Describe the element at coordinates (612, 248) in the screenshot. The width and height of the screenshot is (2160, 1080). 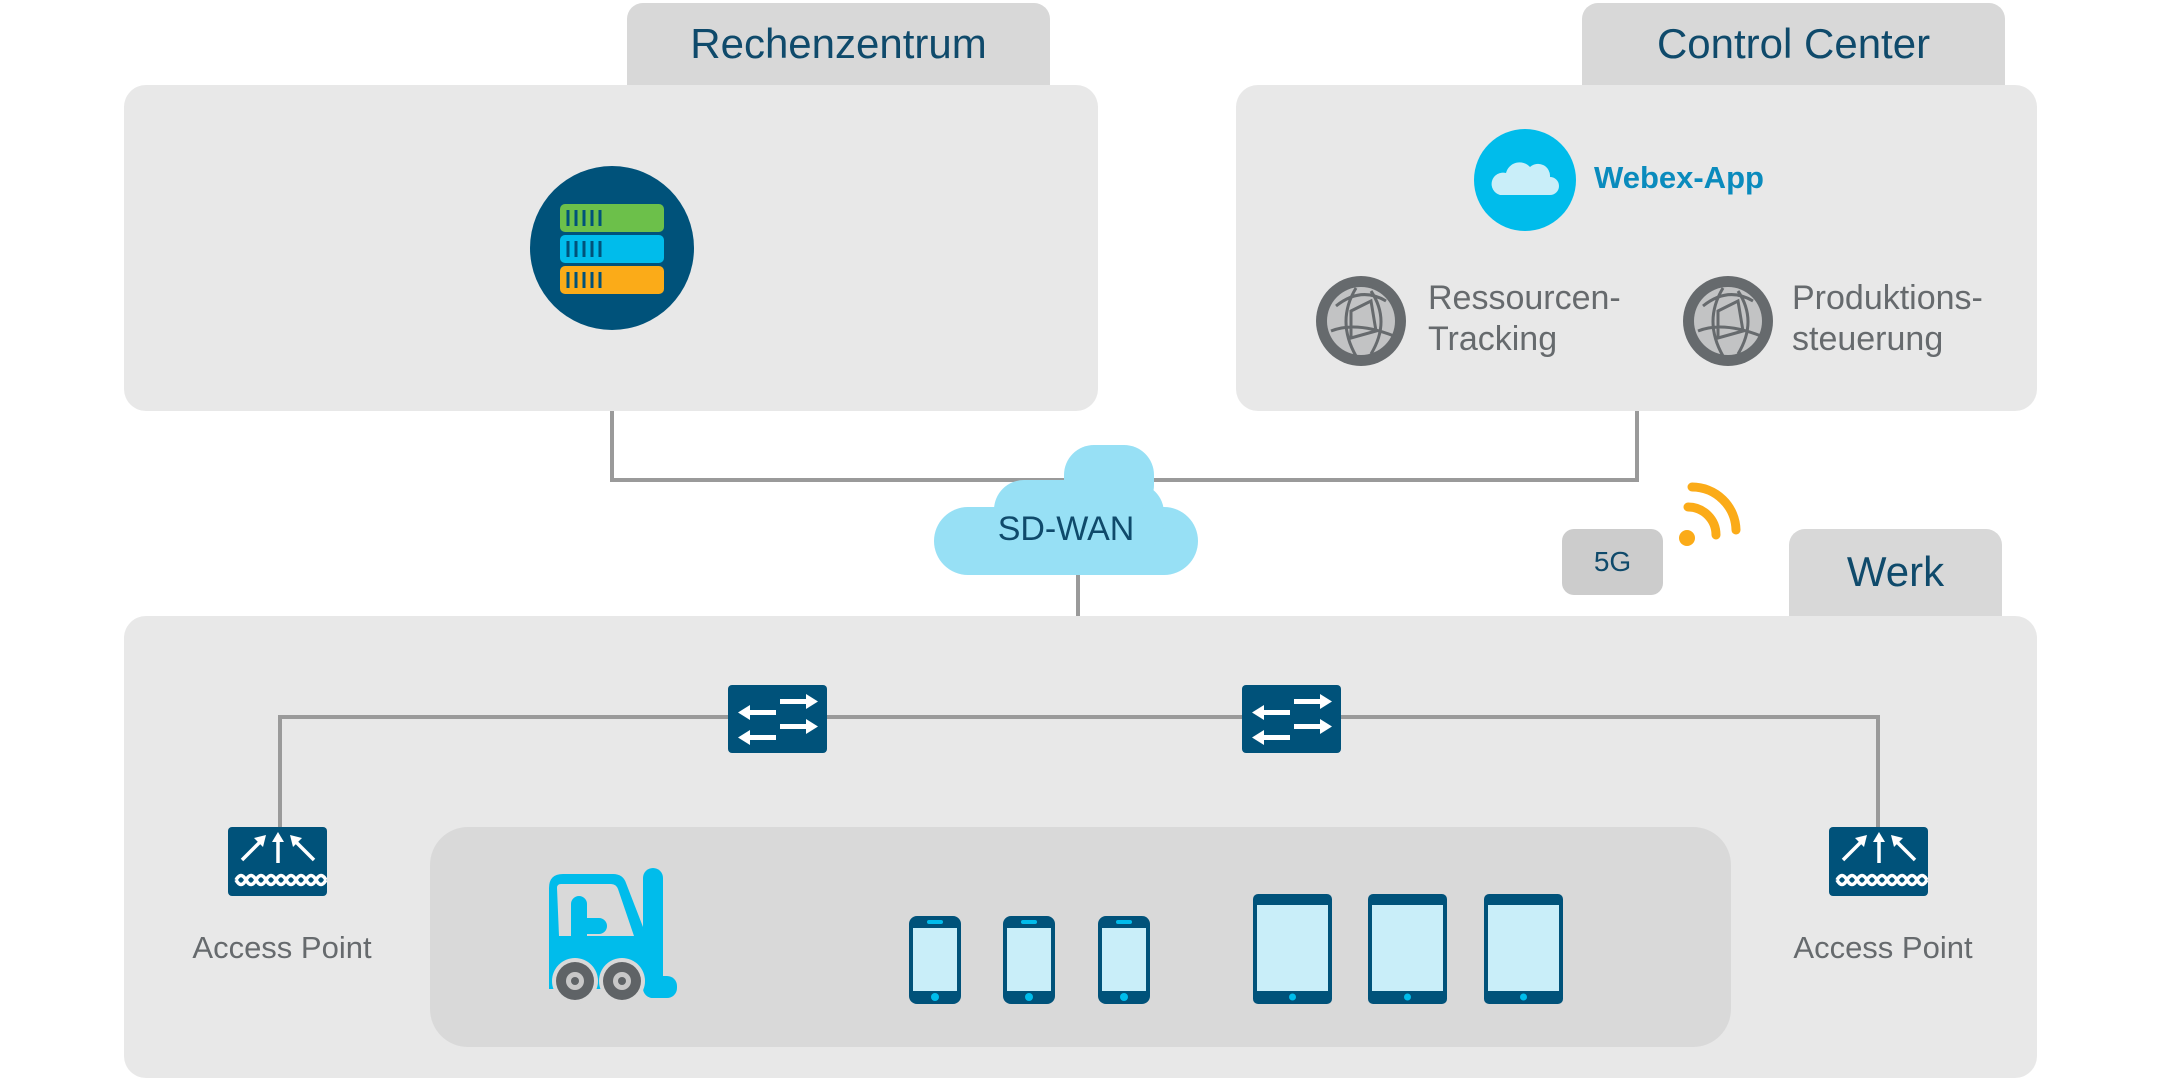
I see `server-stack-icon` at that location.